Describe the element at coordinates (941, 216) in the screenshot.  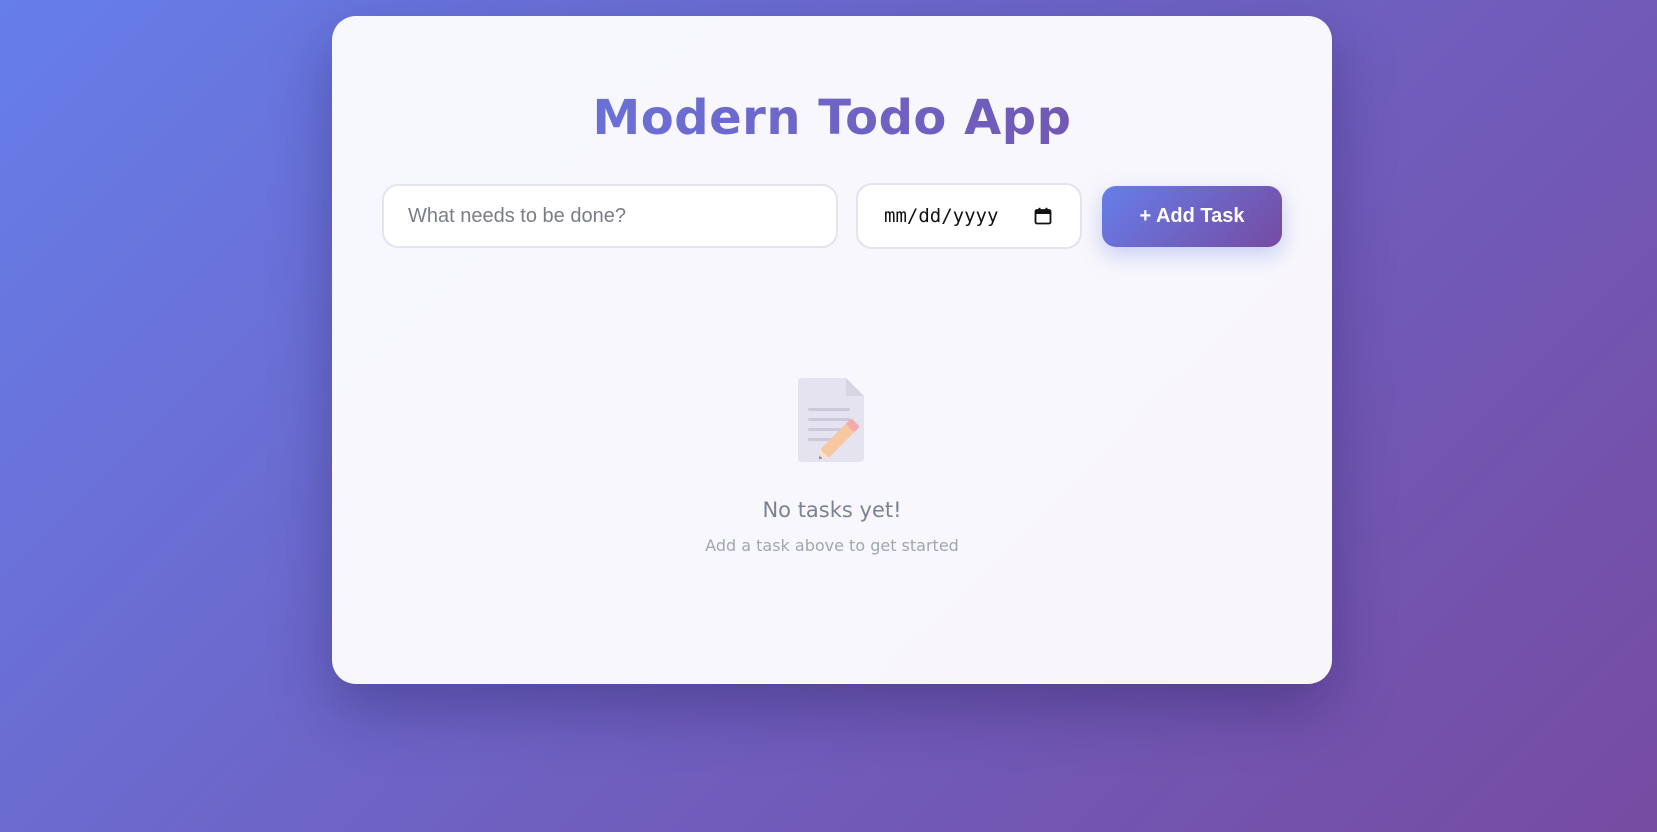
I see `date-placeholder: mm/dd/yyyy` at that location.